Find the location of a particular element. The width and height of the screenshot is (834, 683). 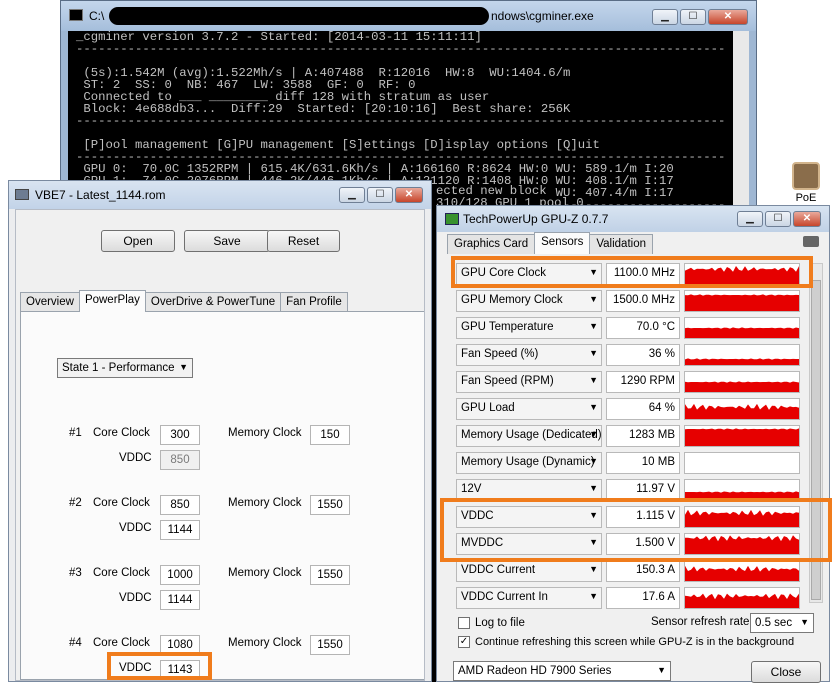

tab-overview: Overview is located at coordinates (50, 302).